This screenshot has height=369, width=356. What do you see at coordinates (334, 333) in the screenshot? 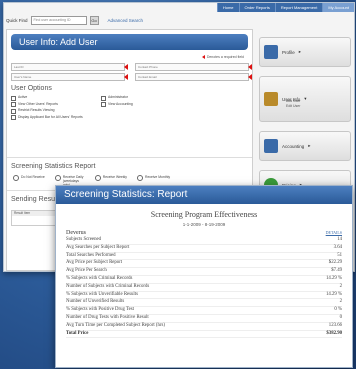
I see `report-row-value: $382.90` at bounding box center [334, 333].